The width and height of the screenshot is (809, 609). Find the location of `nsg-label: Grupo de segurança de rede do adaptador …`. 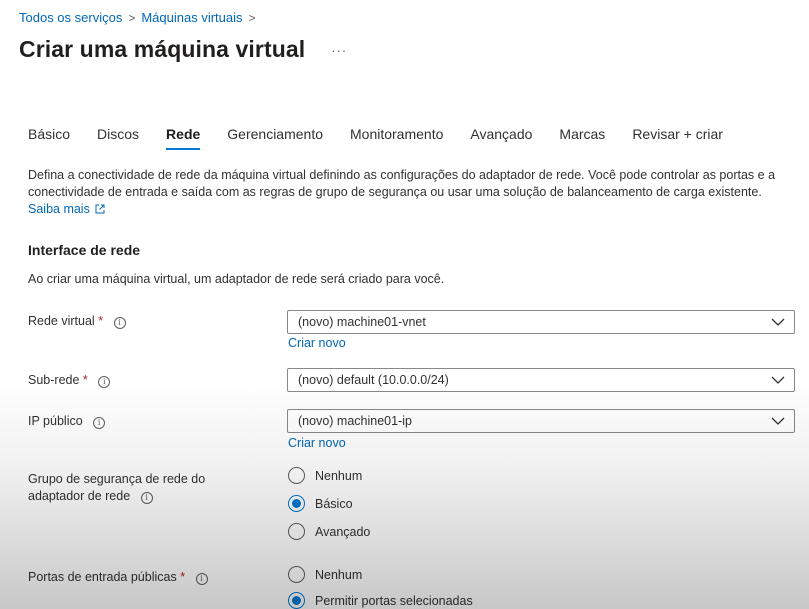

nsg-label: Grupo de segurança de rede do adaptador … is located at coordinates (116, 488).